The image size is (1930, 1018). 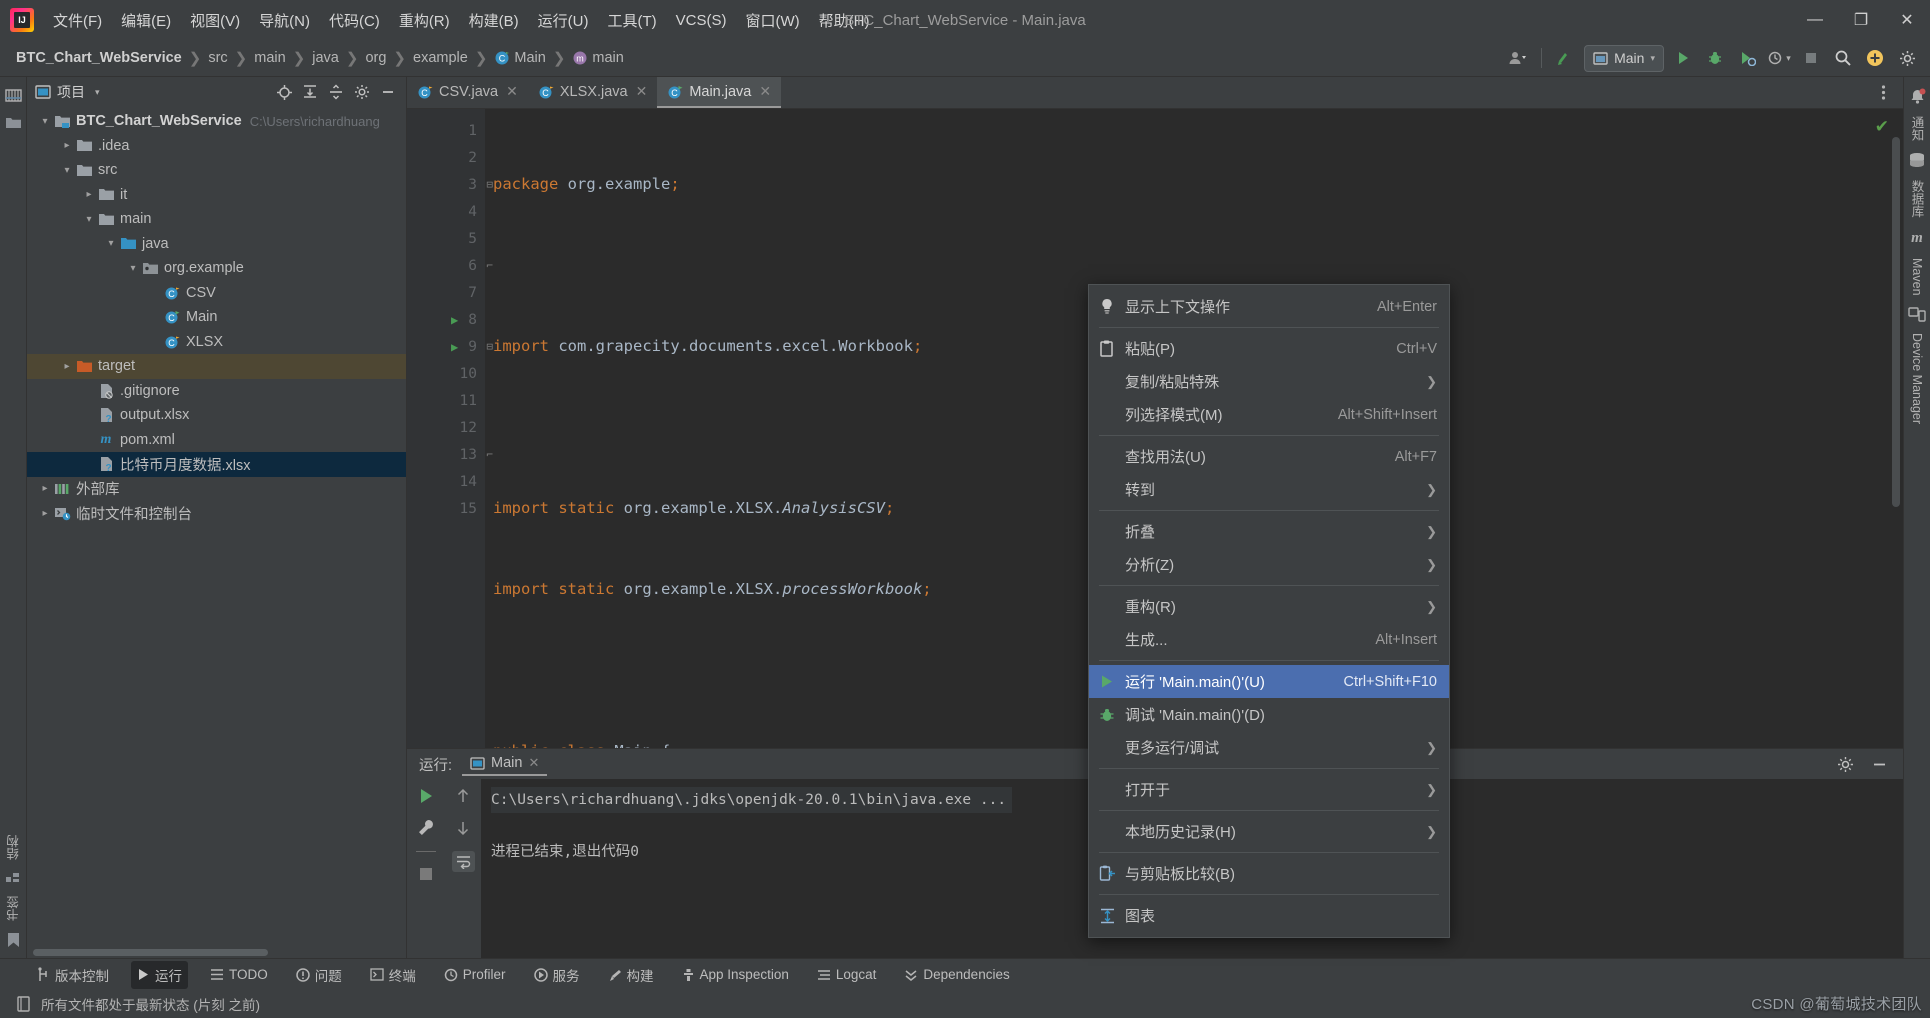 I want to click on bookmark-flag-icon, so click(x=13, y=940).